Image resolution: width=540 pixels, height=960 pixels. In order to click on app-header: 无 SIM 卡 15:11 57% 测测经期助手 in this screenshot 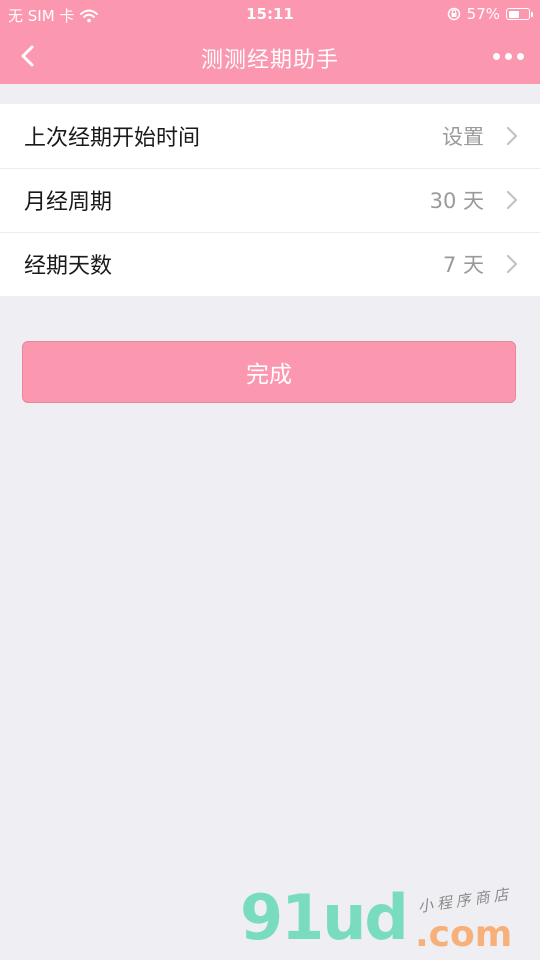, I will do `click(270, 42)`.